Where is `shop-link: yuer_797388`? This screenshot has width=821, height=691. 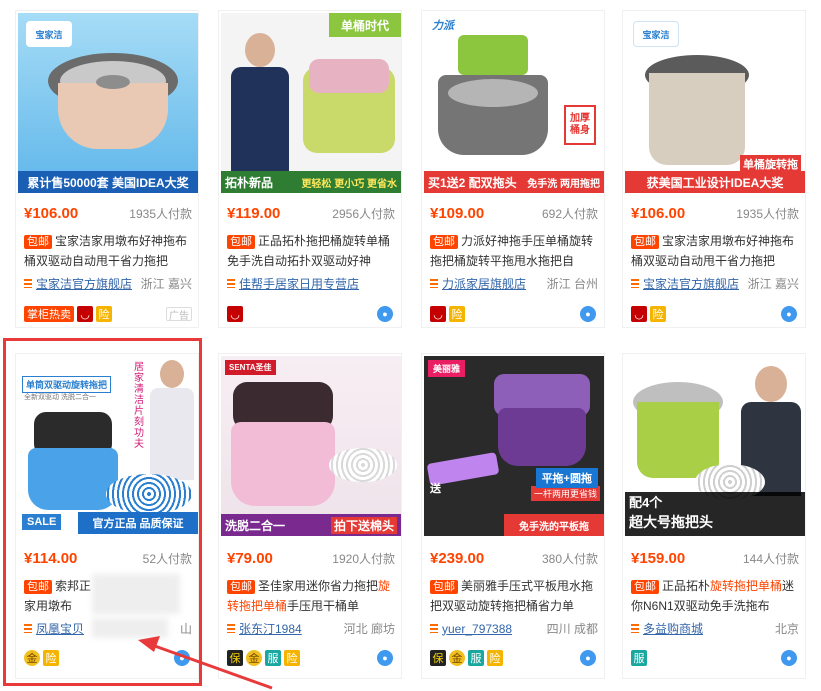
shop-link: yuer_797388 is located at coordinates (471, 629).